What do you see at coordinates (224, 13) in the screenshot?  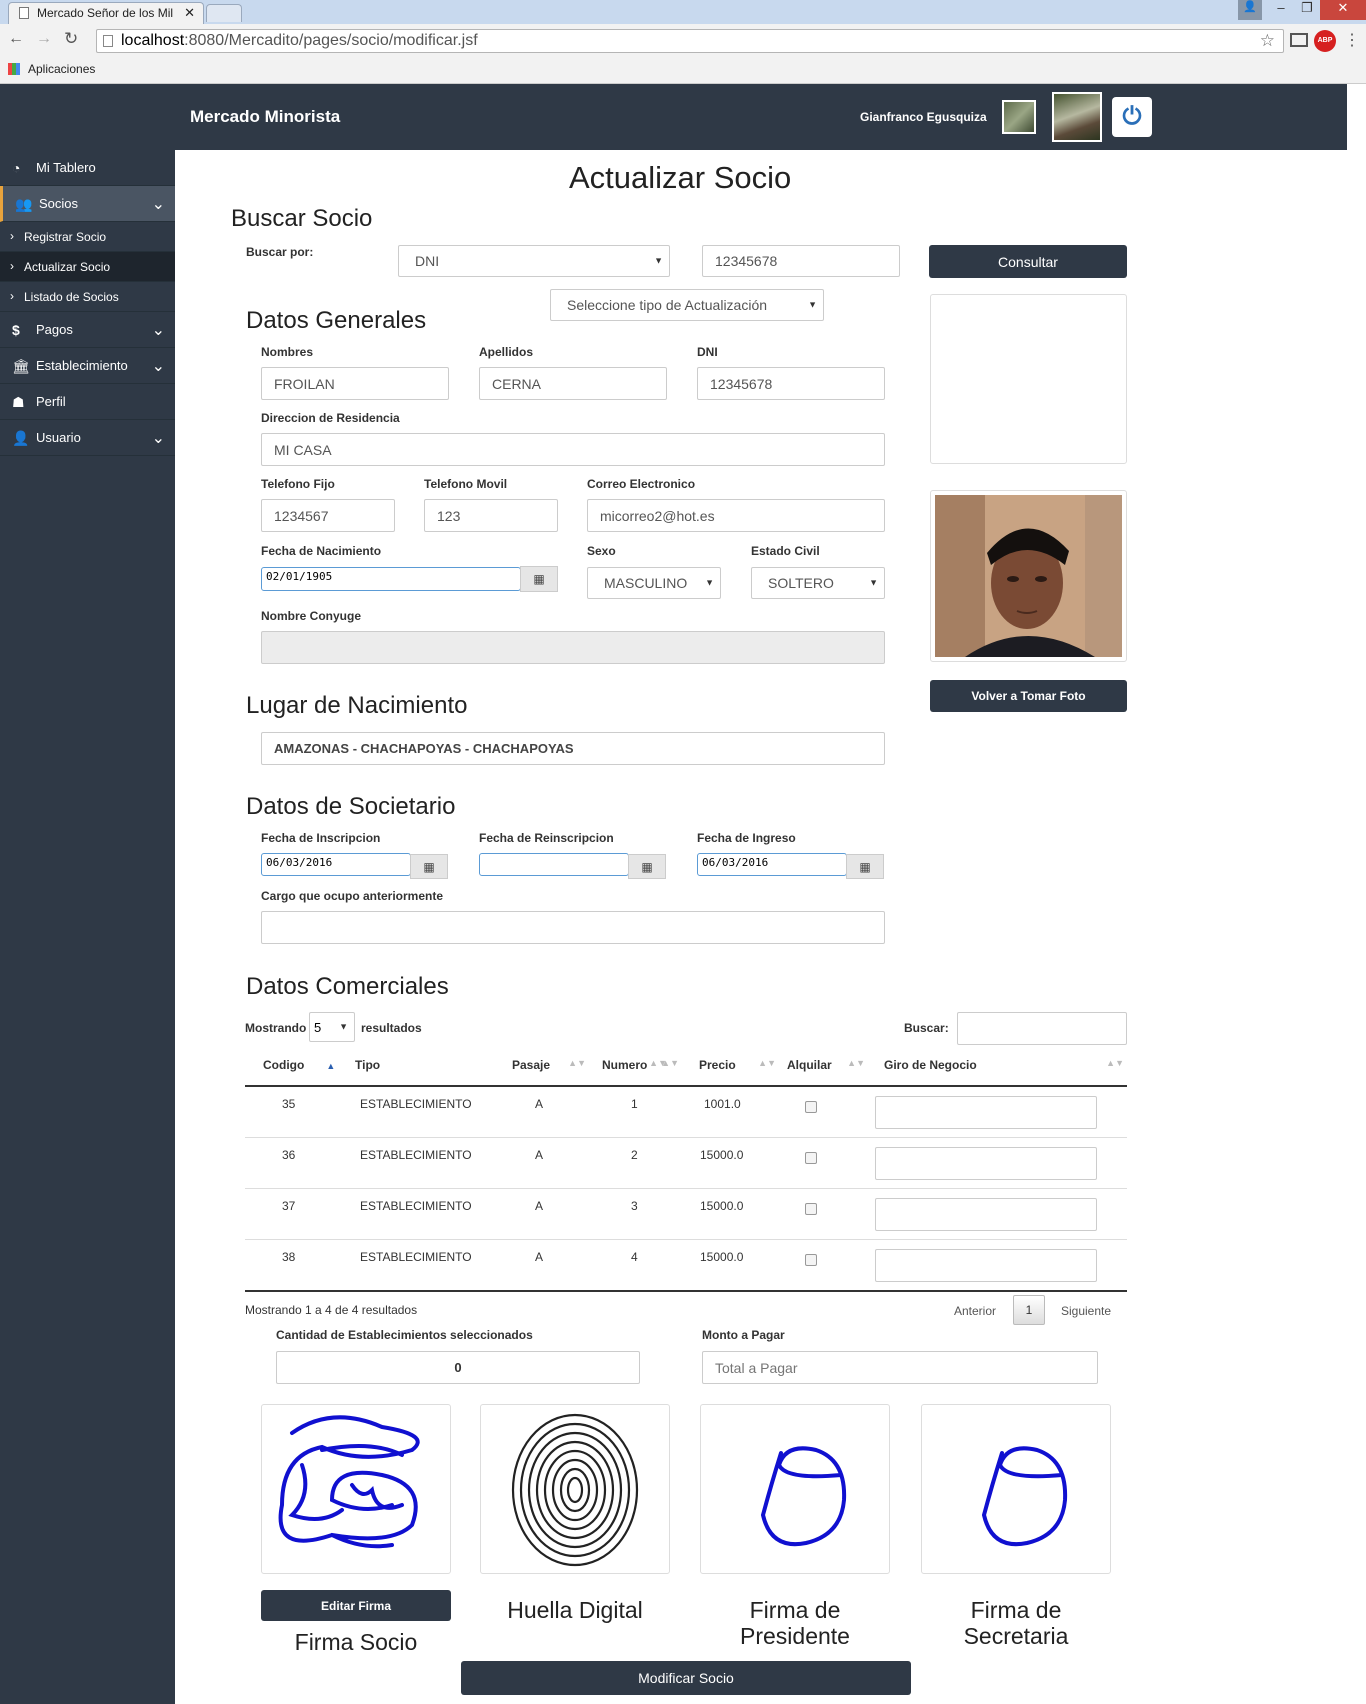 I see `new-tab-button` at bounding box center [224, 13].